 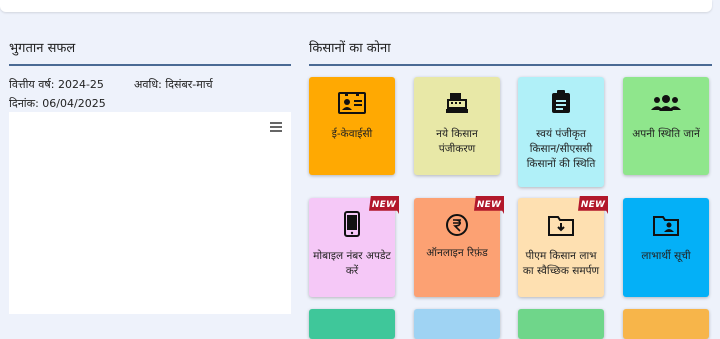 I want to click on tile-label: लाभार्थी सूची, so click(x=666, y=256).